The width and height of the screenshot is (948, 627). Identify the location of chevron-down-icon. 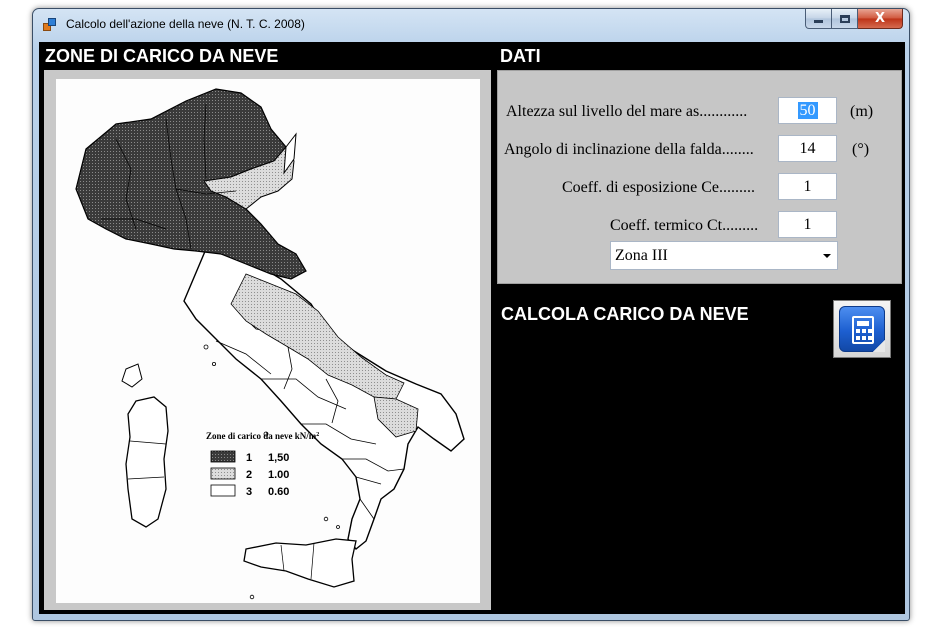
(827, 256).